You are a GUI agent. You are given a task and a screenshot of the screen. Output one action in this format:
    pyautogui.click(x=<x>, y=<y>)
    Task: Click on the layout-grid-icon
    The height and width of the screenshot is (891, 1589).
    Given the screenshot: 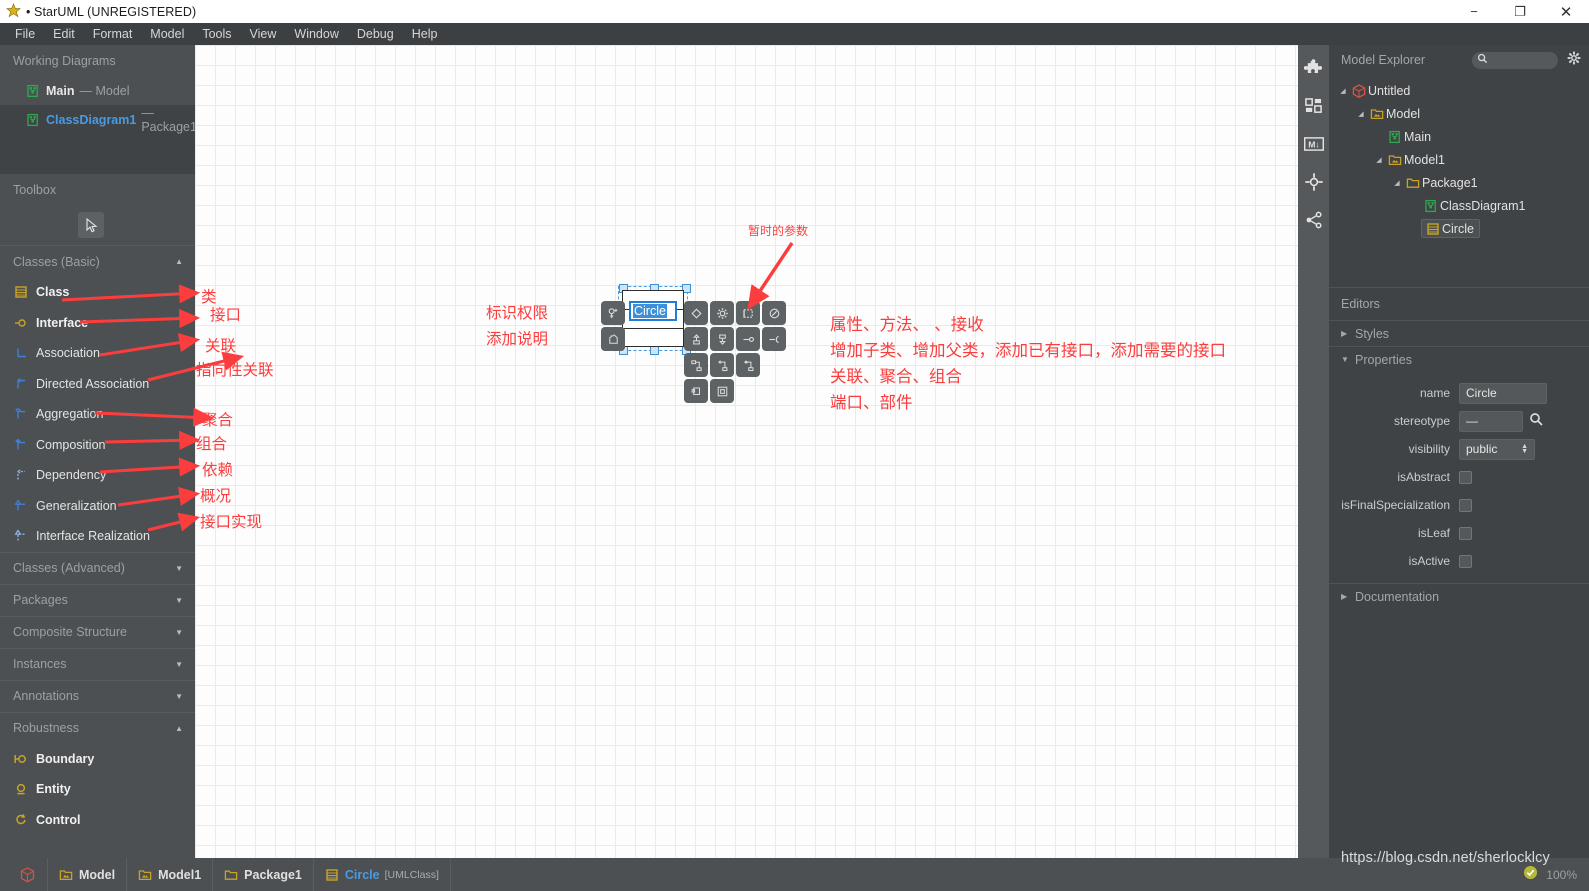 What is the action you would take?
    pyautogui.click(x=1314, y=106)
    